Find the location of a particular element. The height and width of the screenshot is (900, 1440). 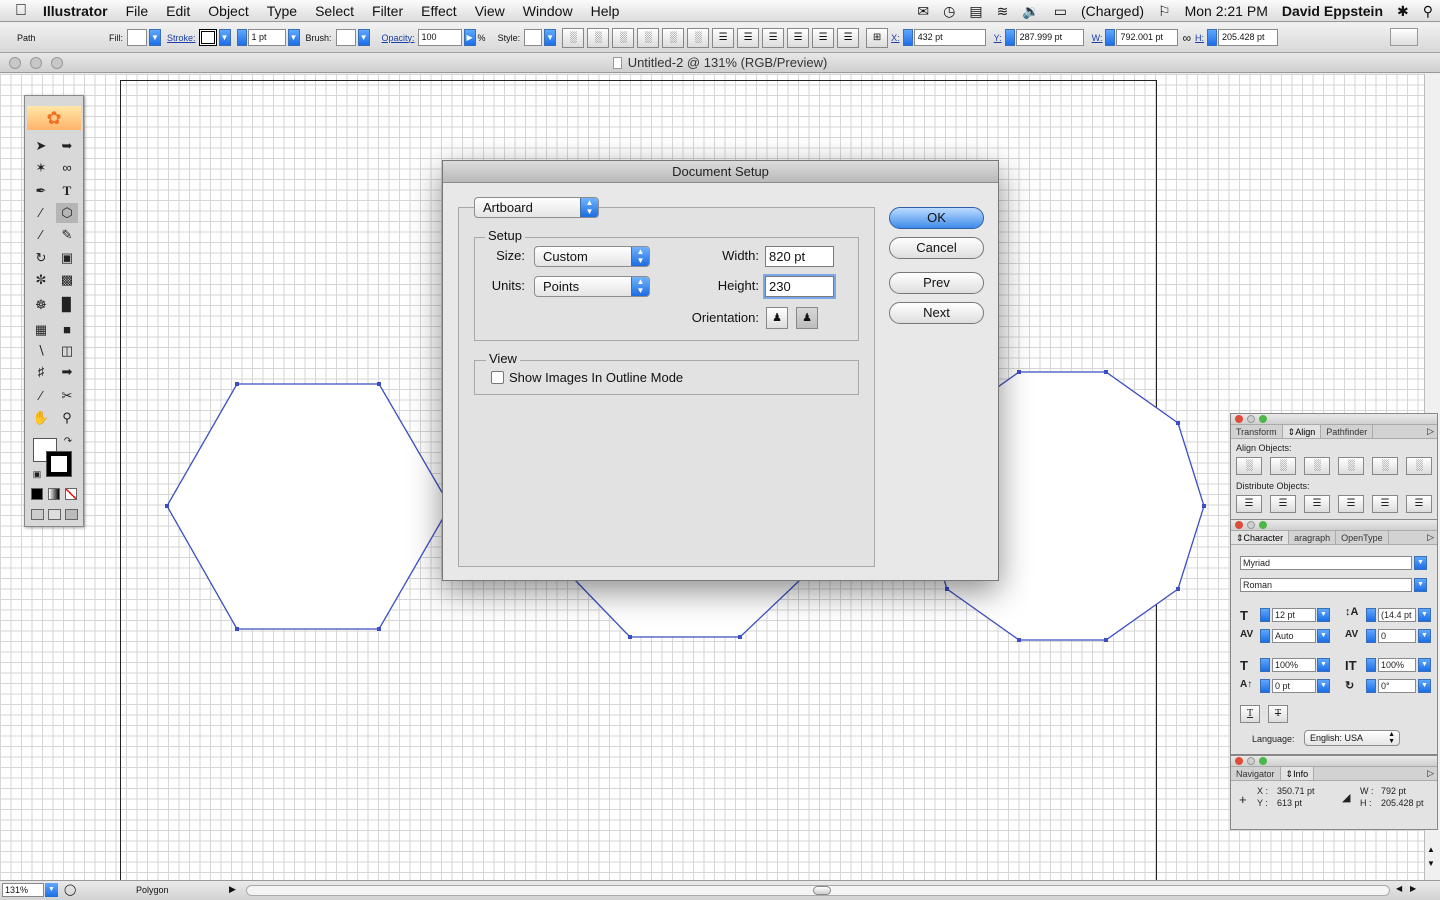

outline-mode-checkbox is located at coordinates (497, 377).